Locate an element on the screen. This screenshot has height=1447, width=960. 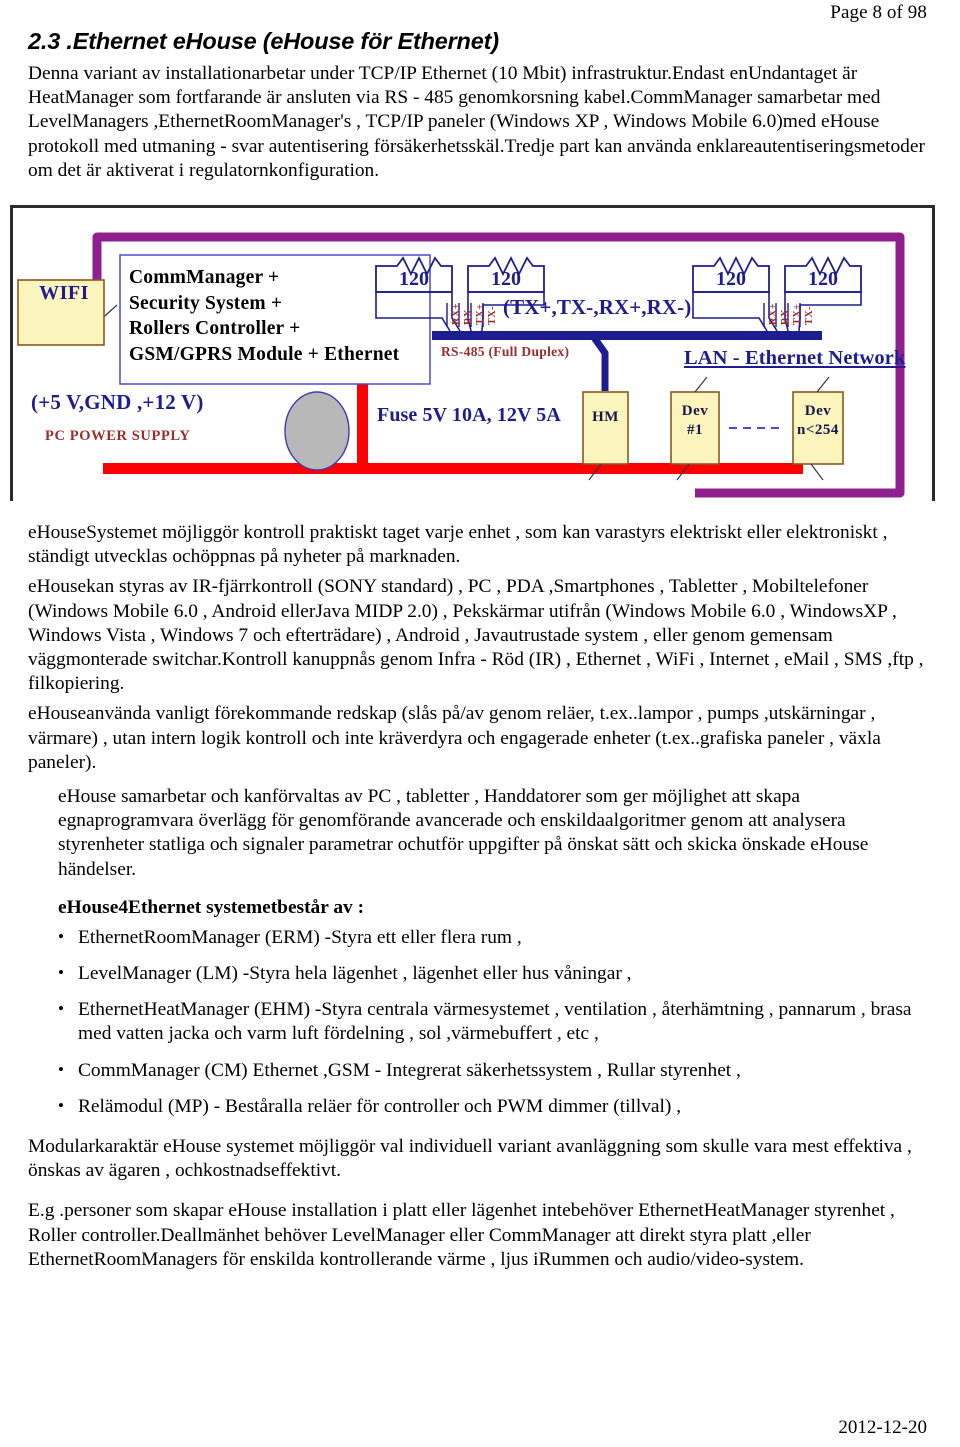
wifi-box-label: WIFI is located at coordinates (64, 293).